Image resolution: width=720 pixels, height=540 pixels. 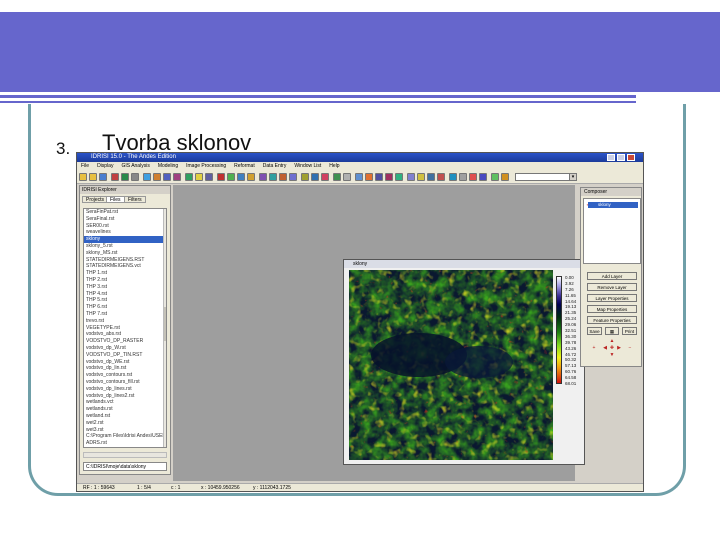 I want to click on menu-item: GIS Analysis, so click(x=135, y=166).